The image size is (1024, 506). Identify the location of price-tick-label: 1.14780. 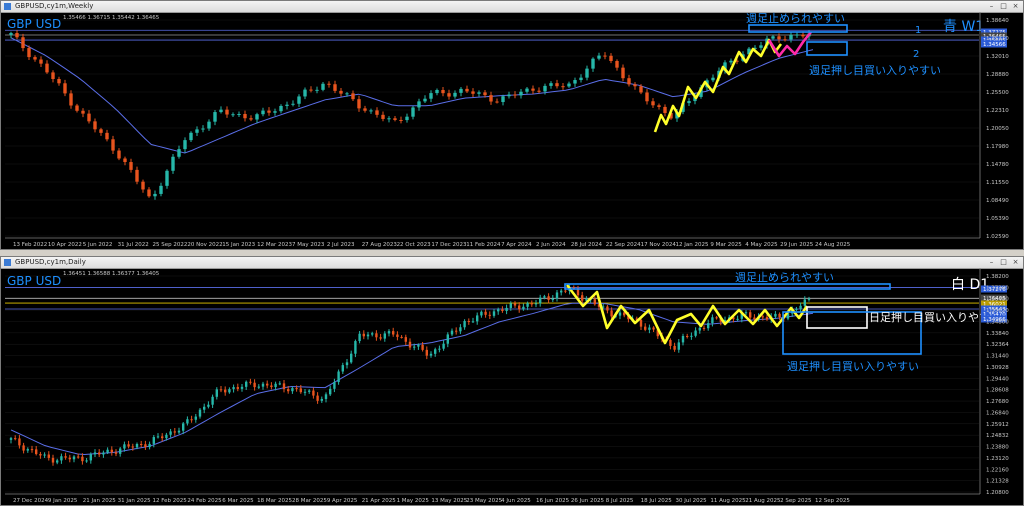
(997, 165).